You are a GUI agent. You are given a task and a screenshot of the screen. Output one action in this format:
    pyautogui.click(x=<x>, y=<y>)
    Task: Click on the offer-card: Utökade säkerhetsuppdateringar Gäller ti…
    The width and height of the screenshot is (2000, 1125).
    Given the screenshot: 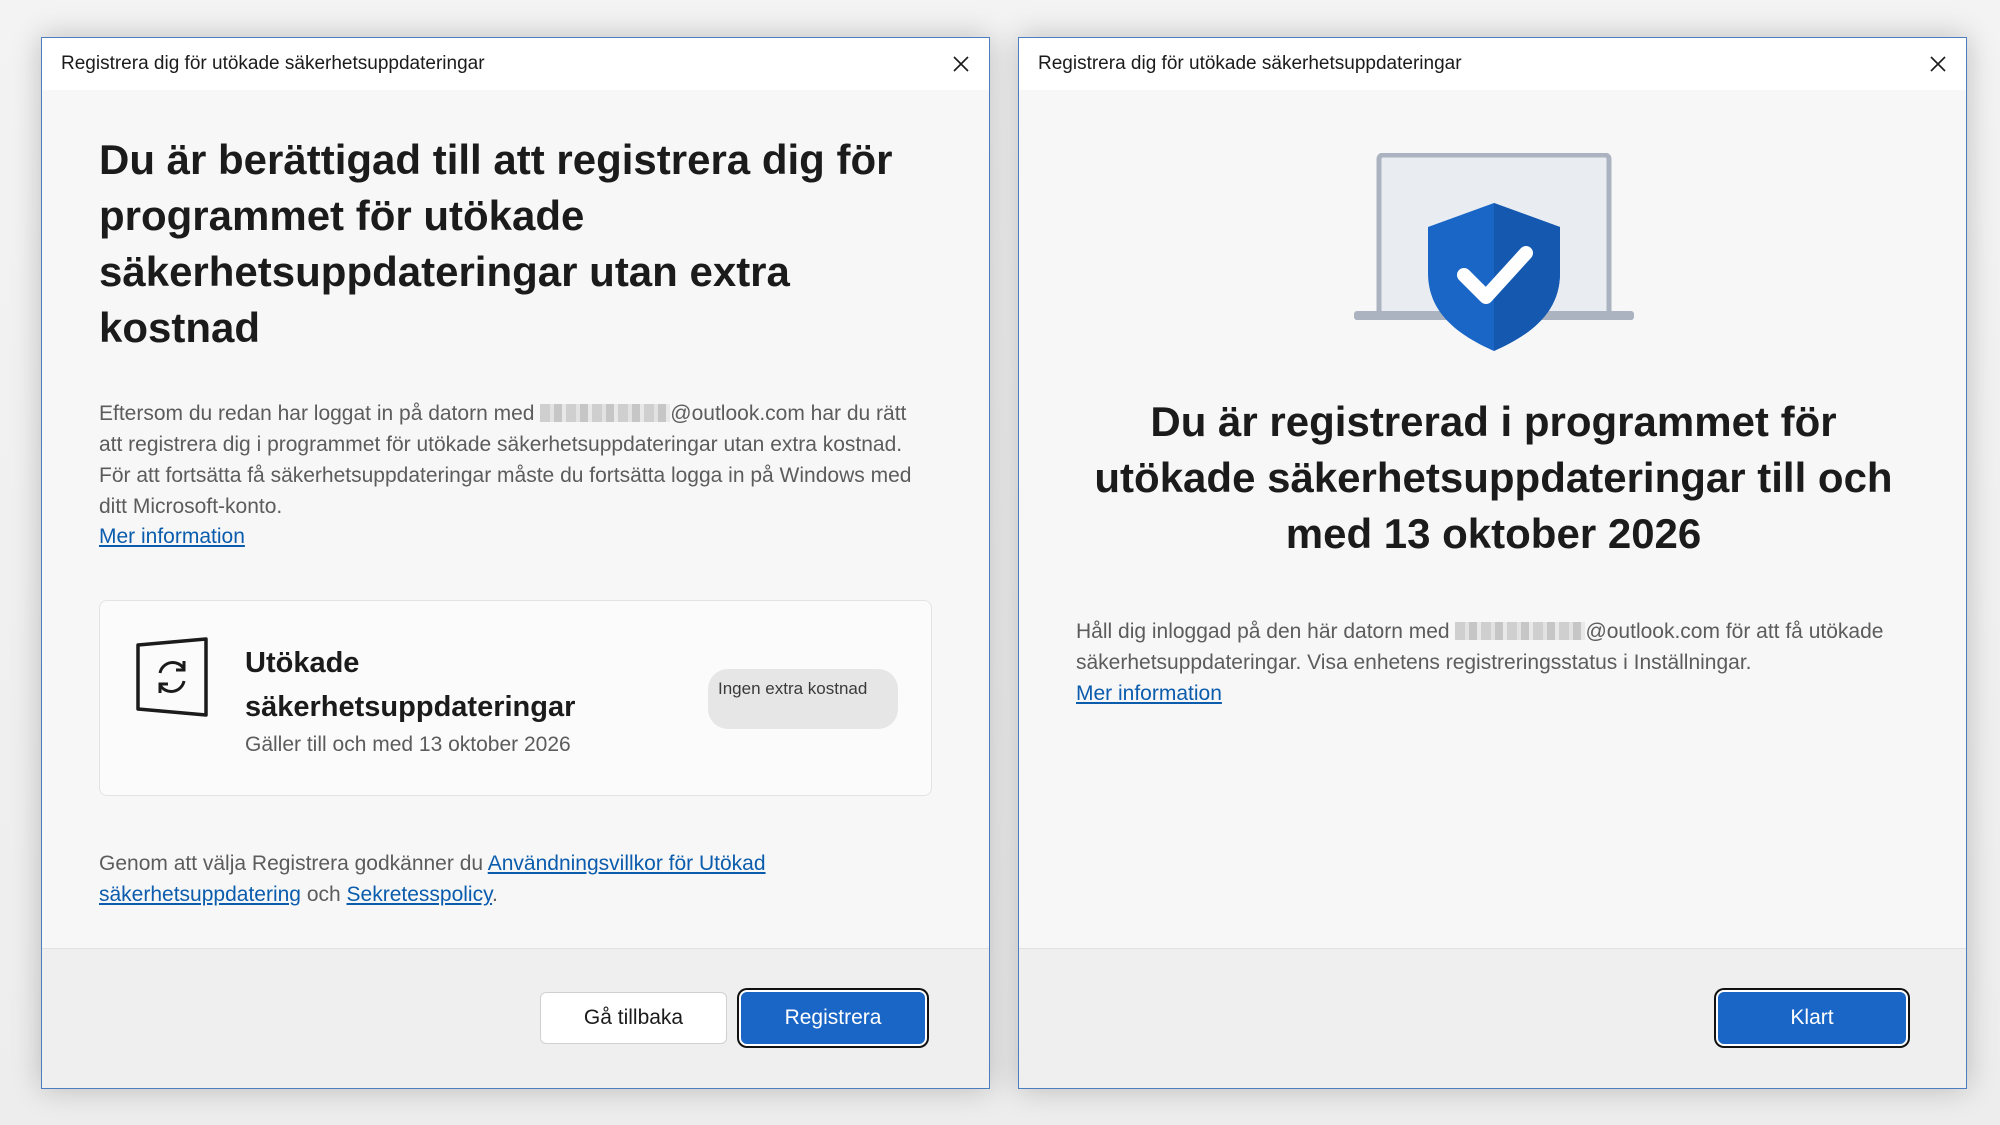 What is the action you would take?
    pyautogui.click(x=515, y=698)
    